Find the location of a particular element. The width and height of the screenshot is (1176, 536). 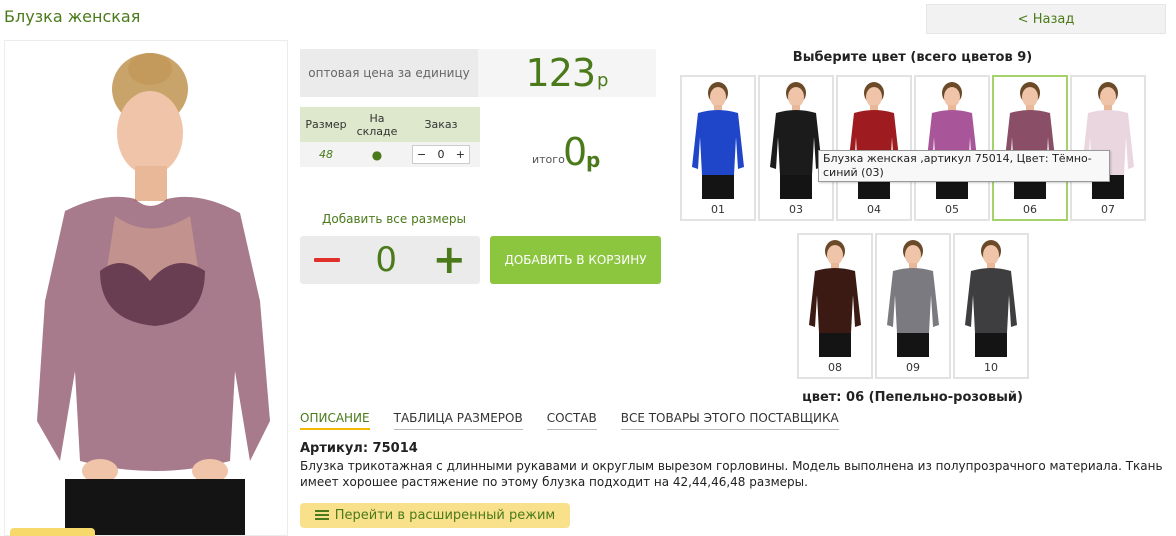

table-row: 48 ● − 0 + is located at coordinates (390, 154).